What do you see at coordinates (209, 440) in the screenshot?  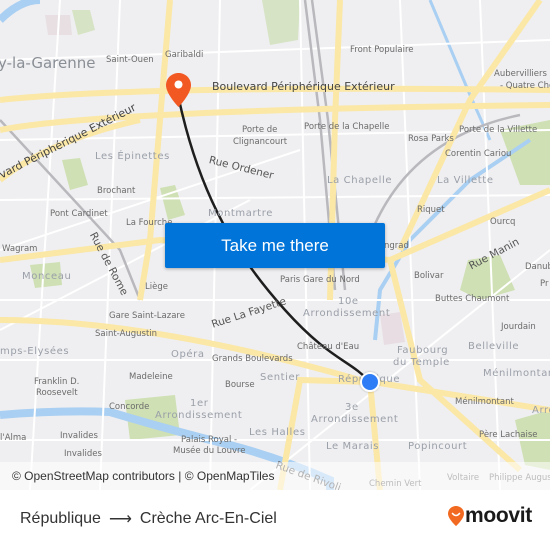 I see `map-label-palais-royal: Palais Royal -` at bounding box center [209, 440].